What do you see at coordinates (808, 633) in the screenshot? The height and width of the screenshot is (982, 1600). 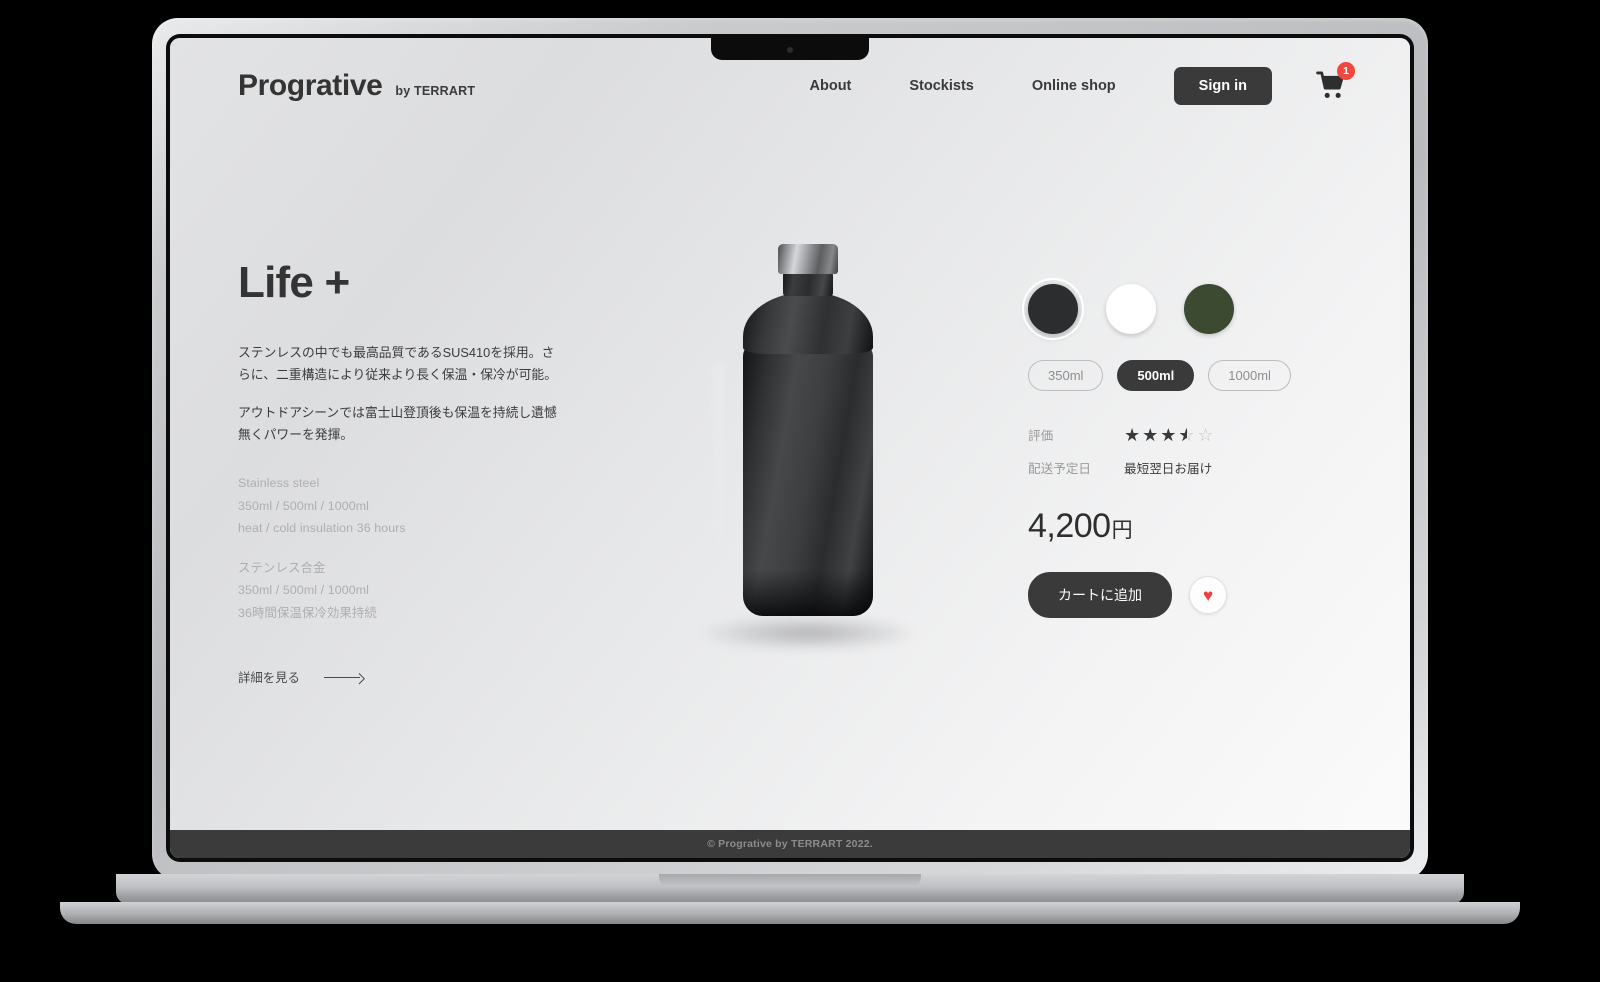 I see `bottle-shadow` at bounding box center [808, 633].